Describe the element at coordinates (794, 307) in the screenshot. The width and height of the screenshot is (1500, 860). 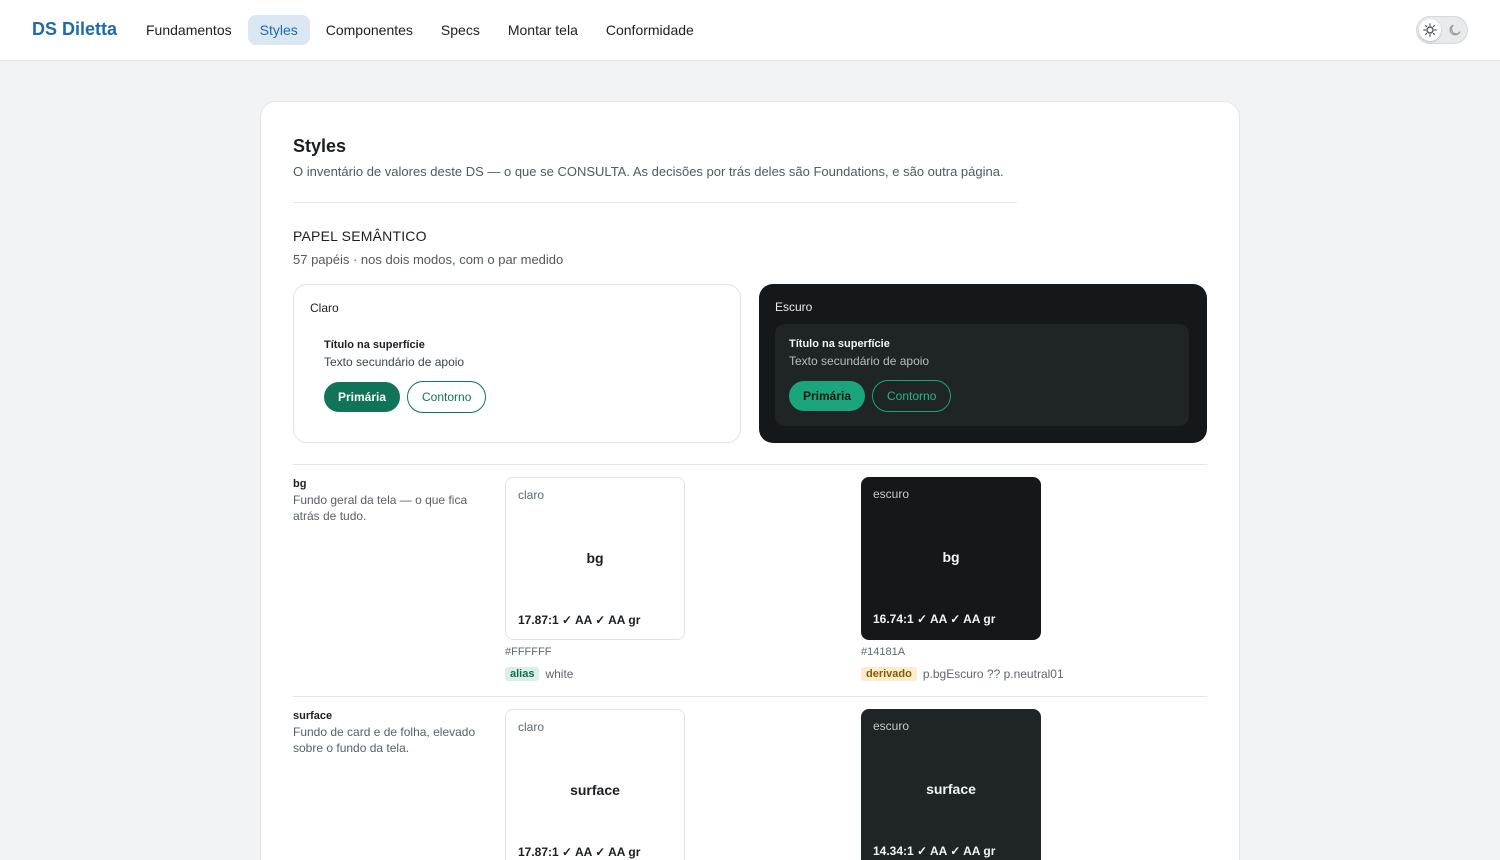
I see `preview-mode-label: Escuro` at that location.